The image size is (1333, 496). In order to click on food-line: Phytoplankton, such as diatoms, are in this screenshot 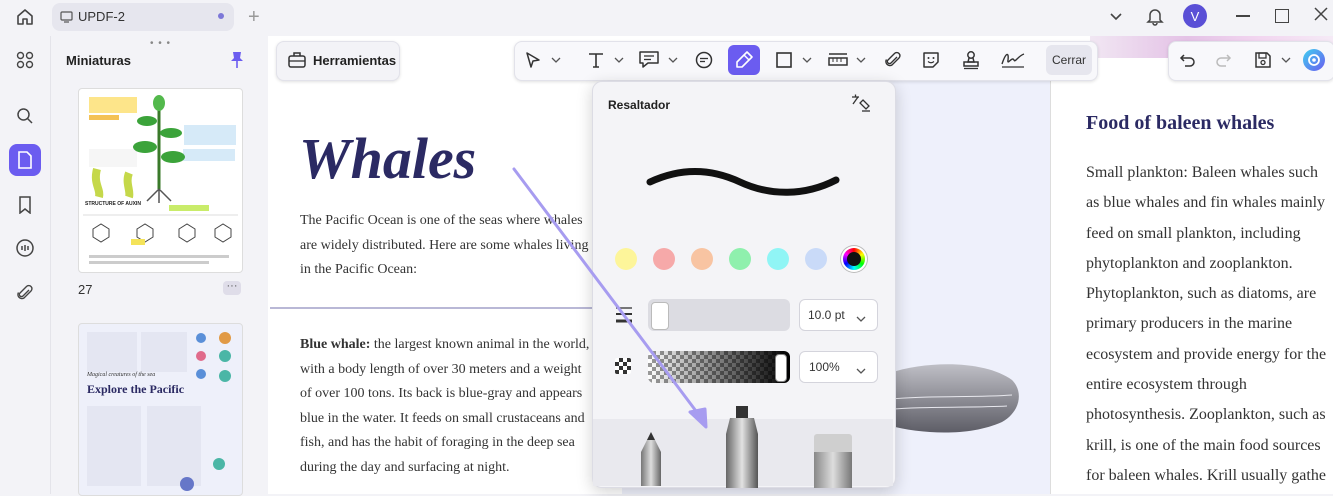, I will do `click(1201, 294)`.